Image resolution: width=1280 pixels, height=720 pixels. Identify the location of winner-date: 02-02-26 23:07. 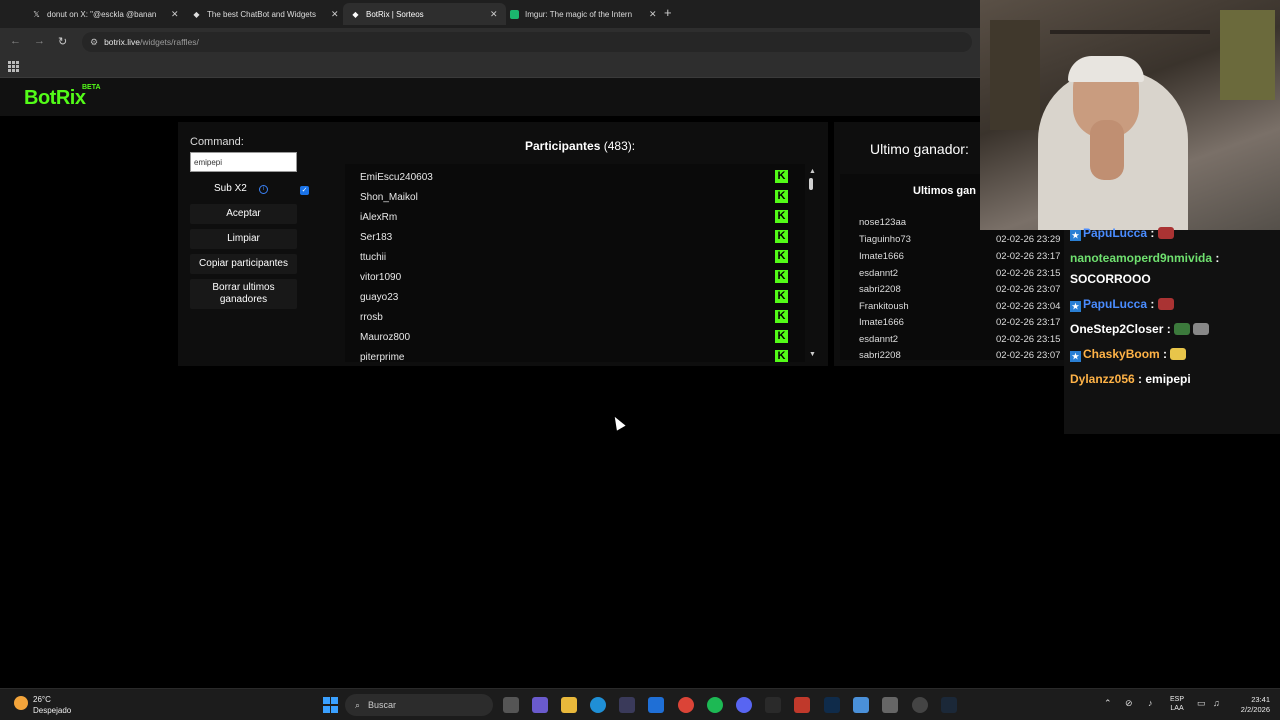
(1028, 289).